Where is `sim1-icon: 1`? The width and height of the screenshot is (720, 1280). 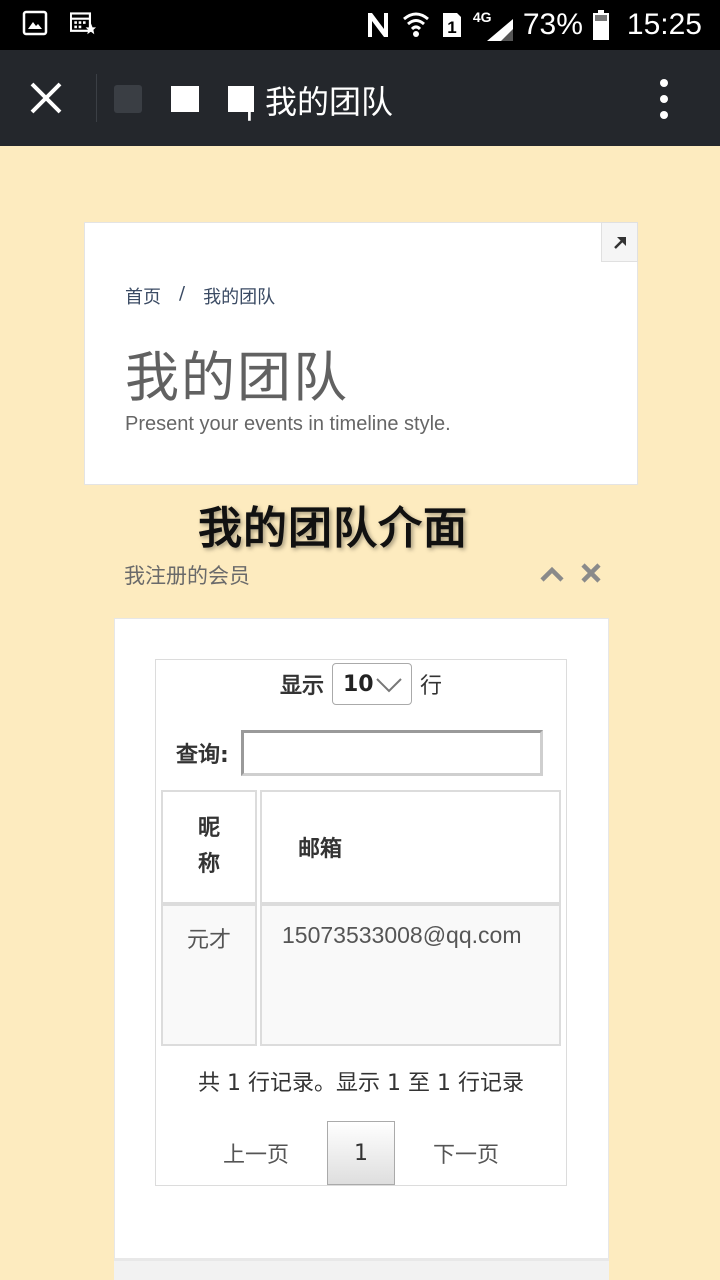 sim1-icon: 1 is located at coordinates (451, 25).